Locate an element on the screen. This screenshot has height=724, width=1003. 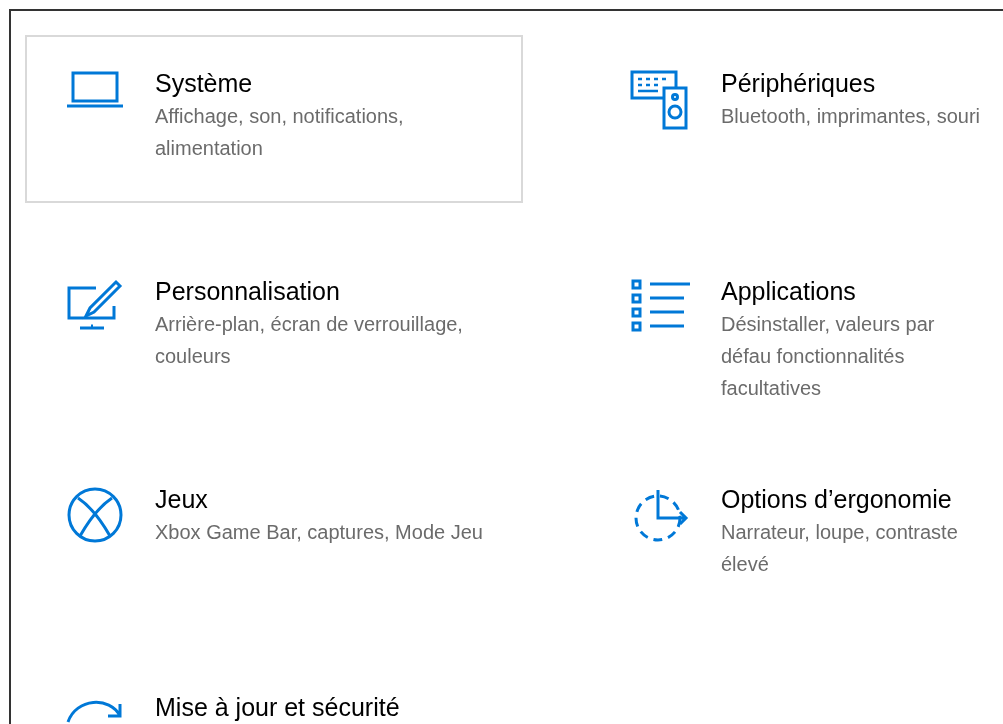
tile-title: Personnalisation is located at coordinates (248, 291).